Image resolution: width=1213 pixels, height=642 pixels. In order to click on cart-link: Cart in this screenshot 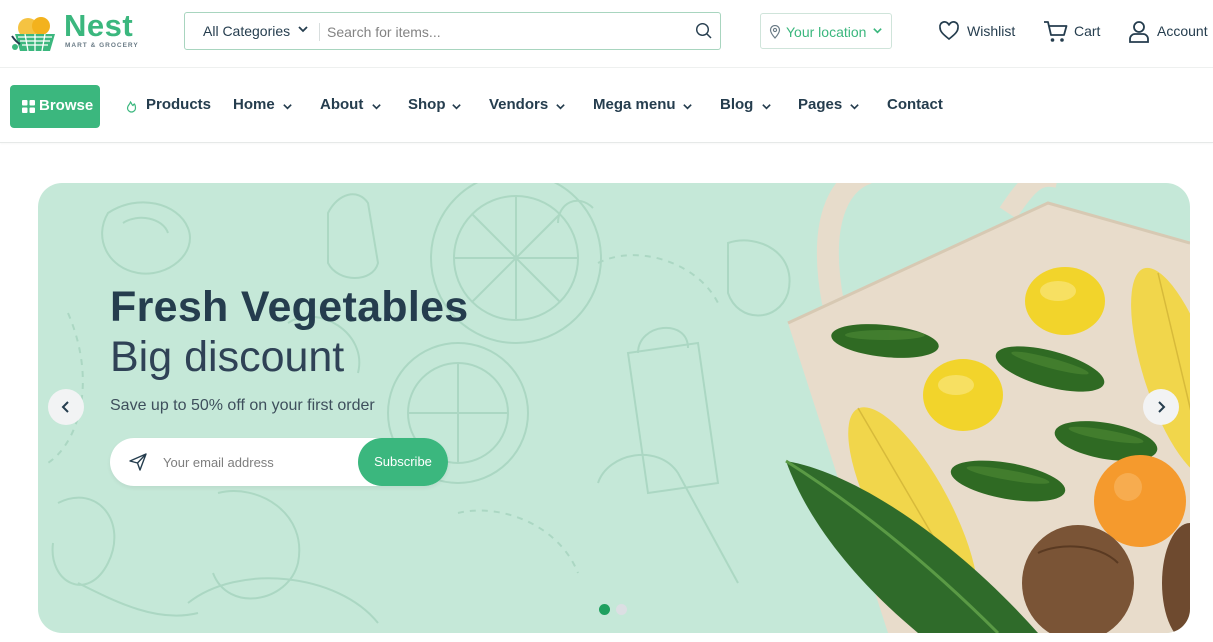, I will do `click(1073, 32)`.